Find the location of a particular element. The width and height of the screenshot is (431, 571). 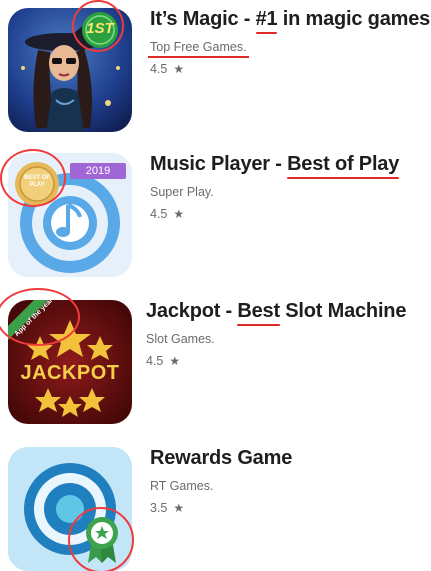

rating-value: 3.5 is located at coordinates (159, 508).